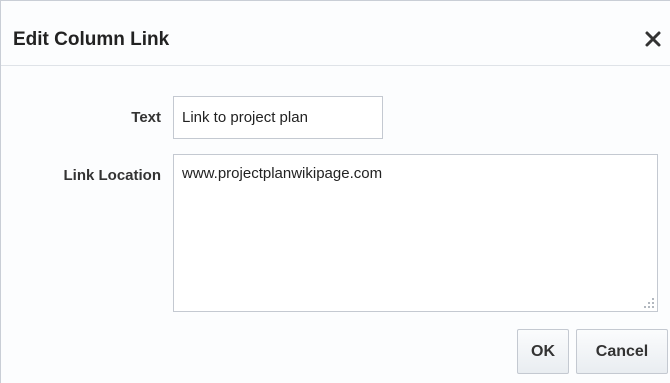  Describe the element at coordinates (648, 302) in the screenshot. I see `resize-grip-icon` at that location.